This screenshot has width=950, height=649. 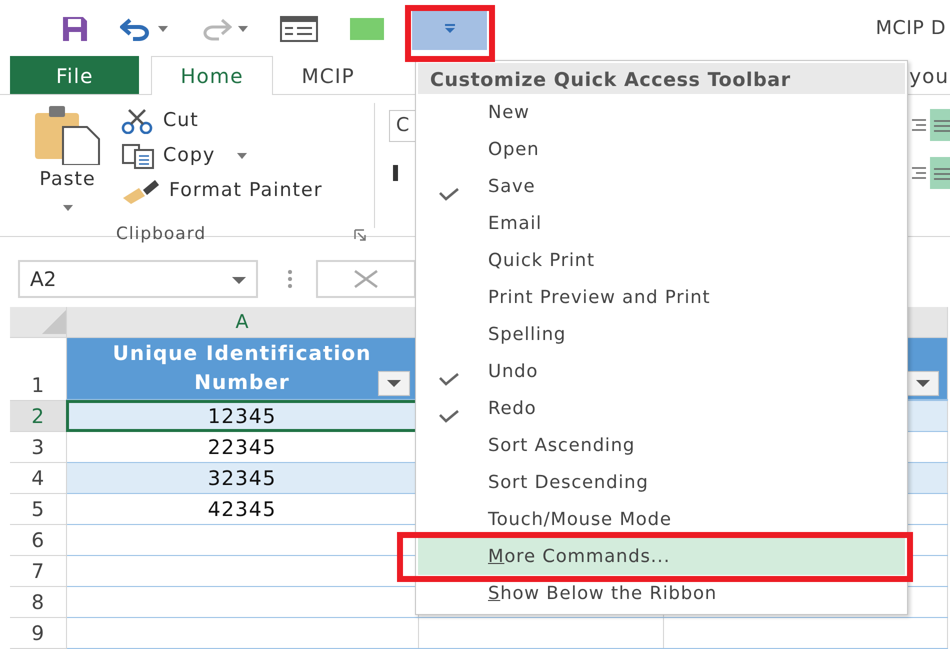 I want to click on dialog-launcher-icon, so click(x=360, y=235).